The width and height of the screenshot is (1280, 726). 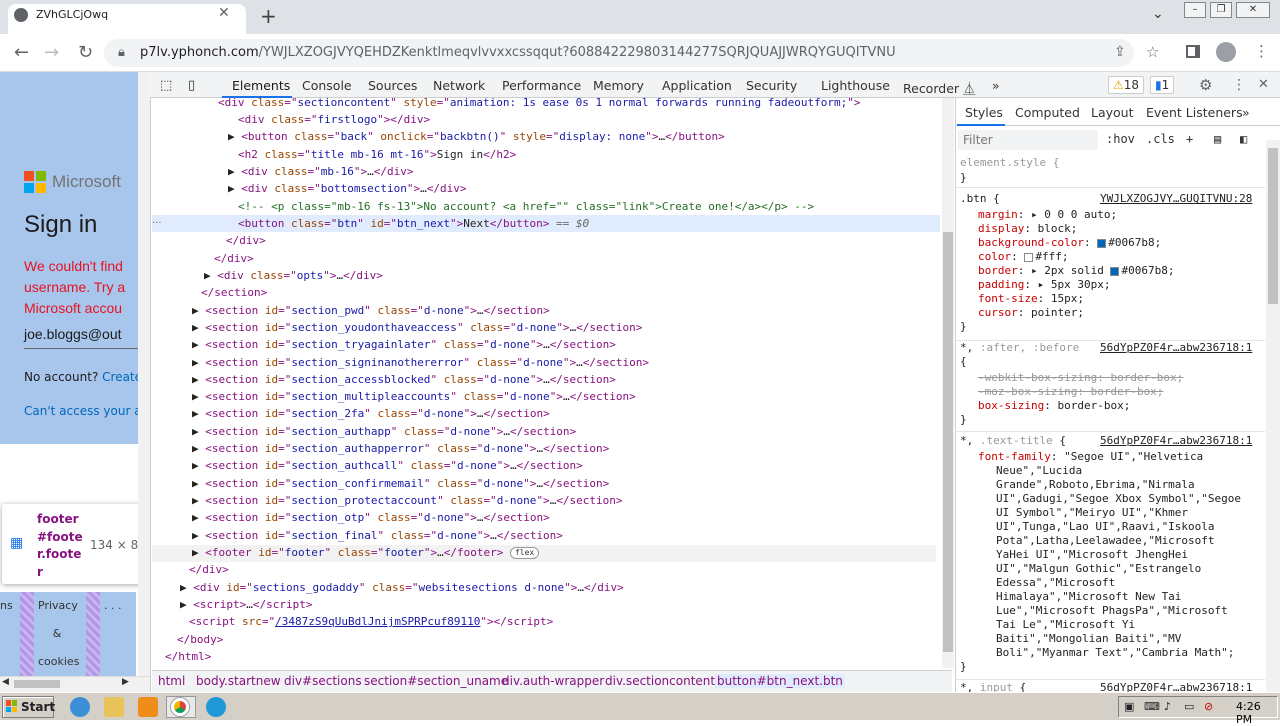 I want to click on close-tab-icon: ✕, so click(x=224, y=13).